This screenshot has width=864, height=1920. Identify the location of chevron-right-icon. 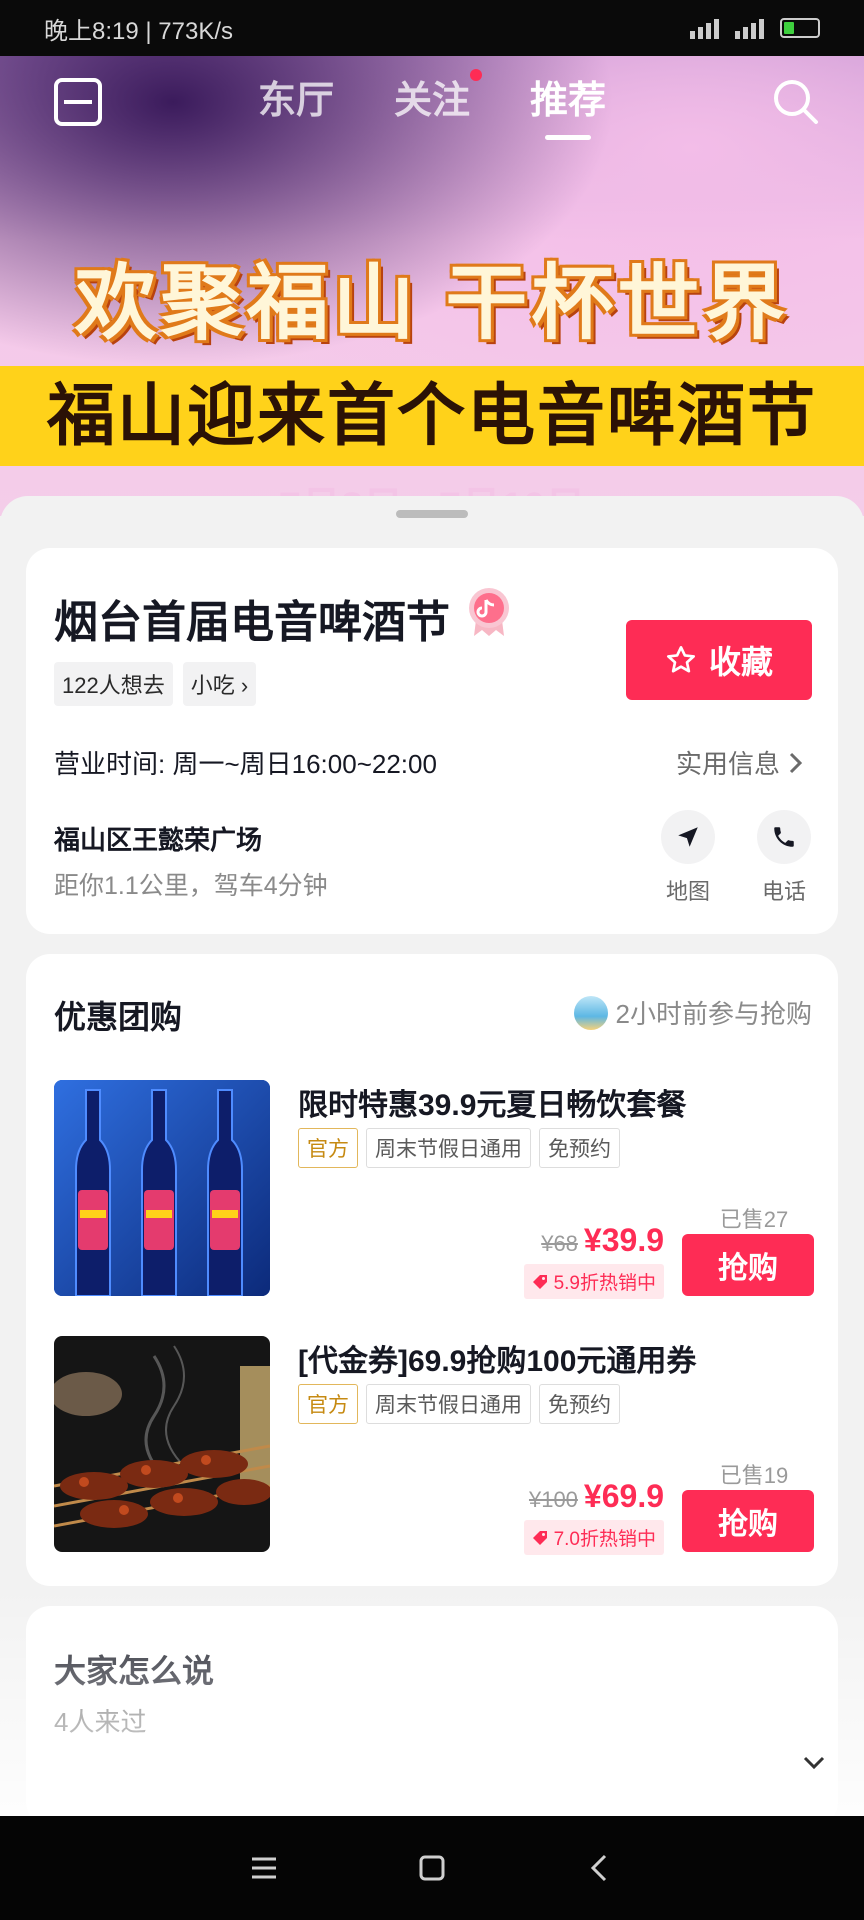
(796, 762).